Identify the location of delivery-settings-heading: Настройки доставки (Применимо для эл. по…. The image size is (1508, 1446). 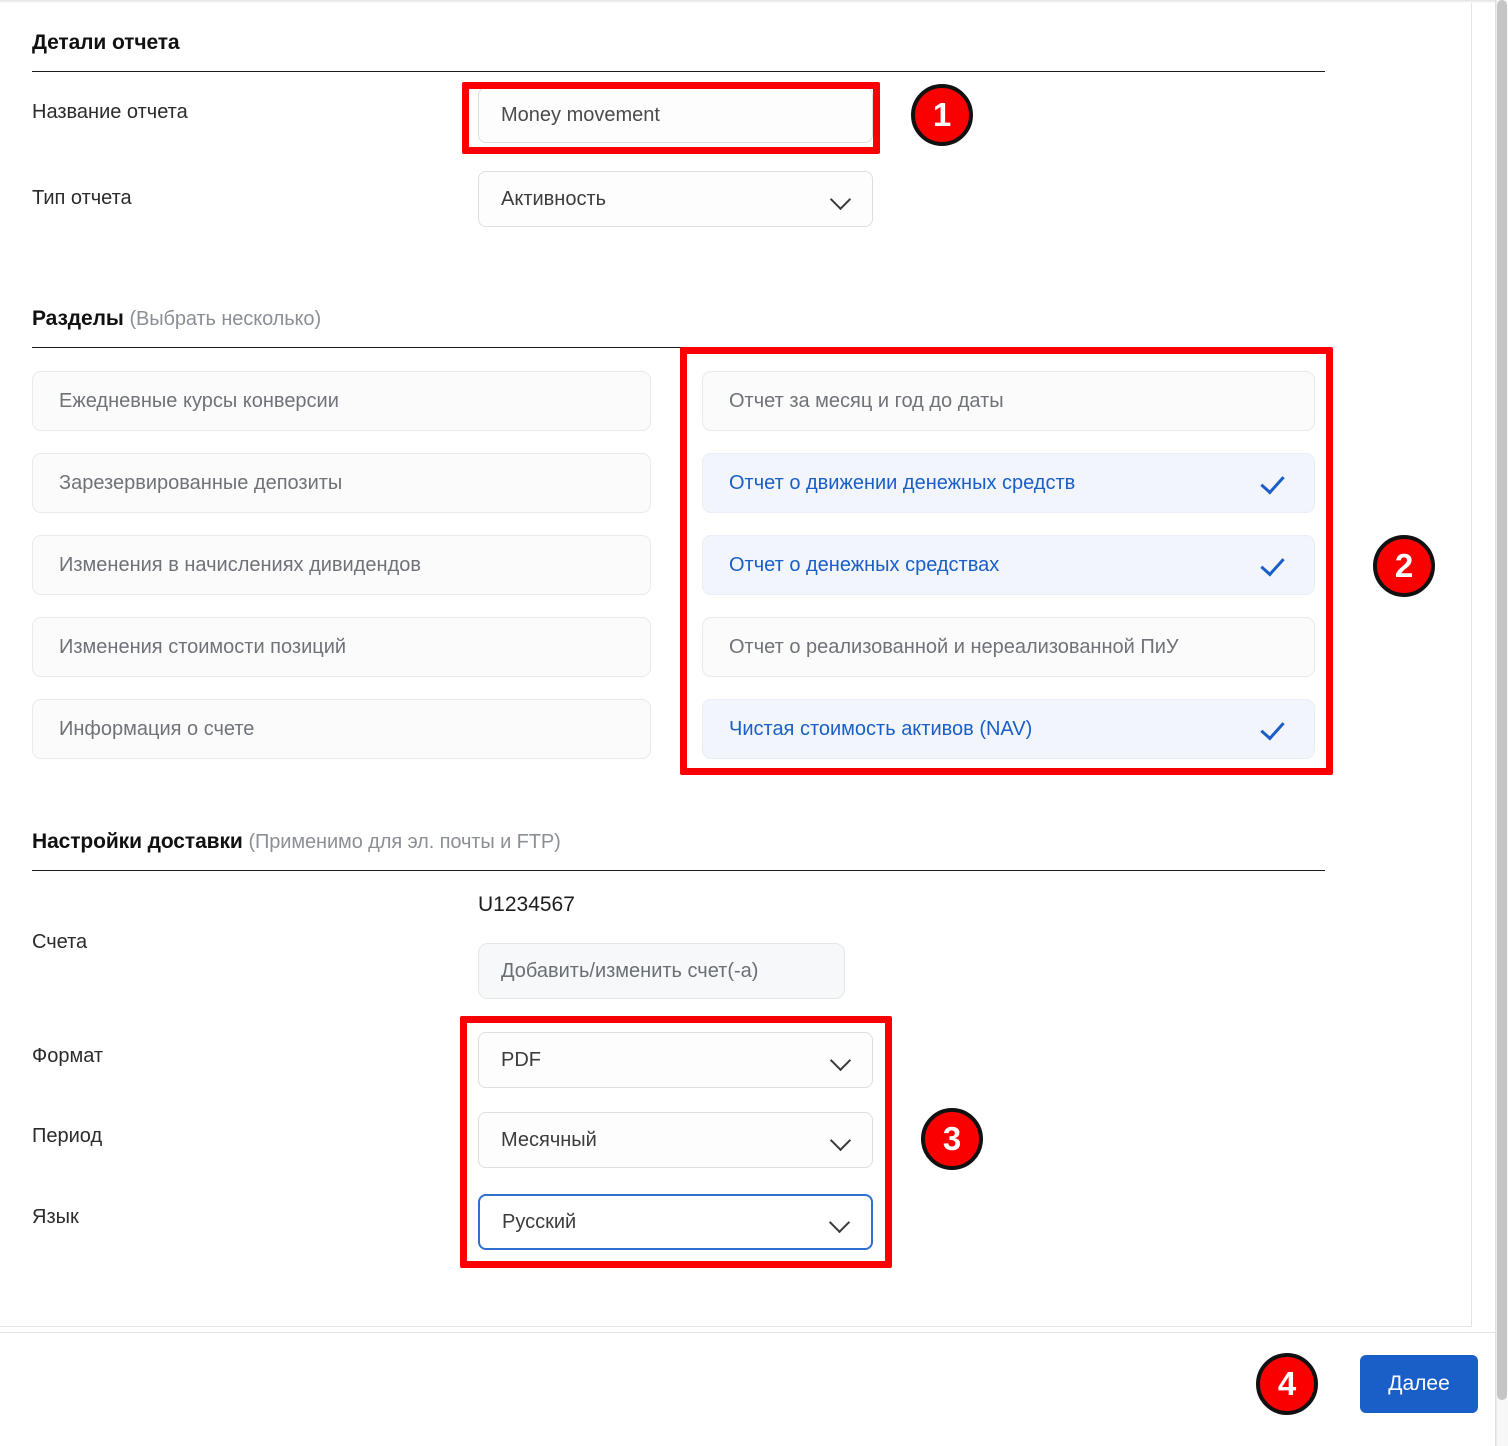
(296, 842).